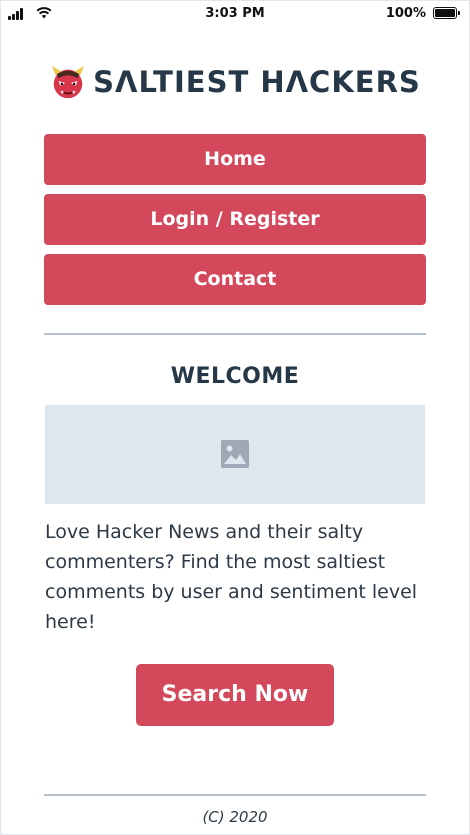 This screenshot has width=470, height=835. I want to click on nav-home-button: Home, so click(235, 159).